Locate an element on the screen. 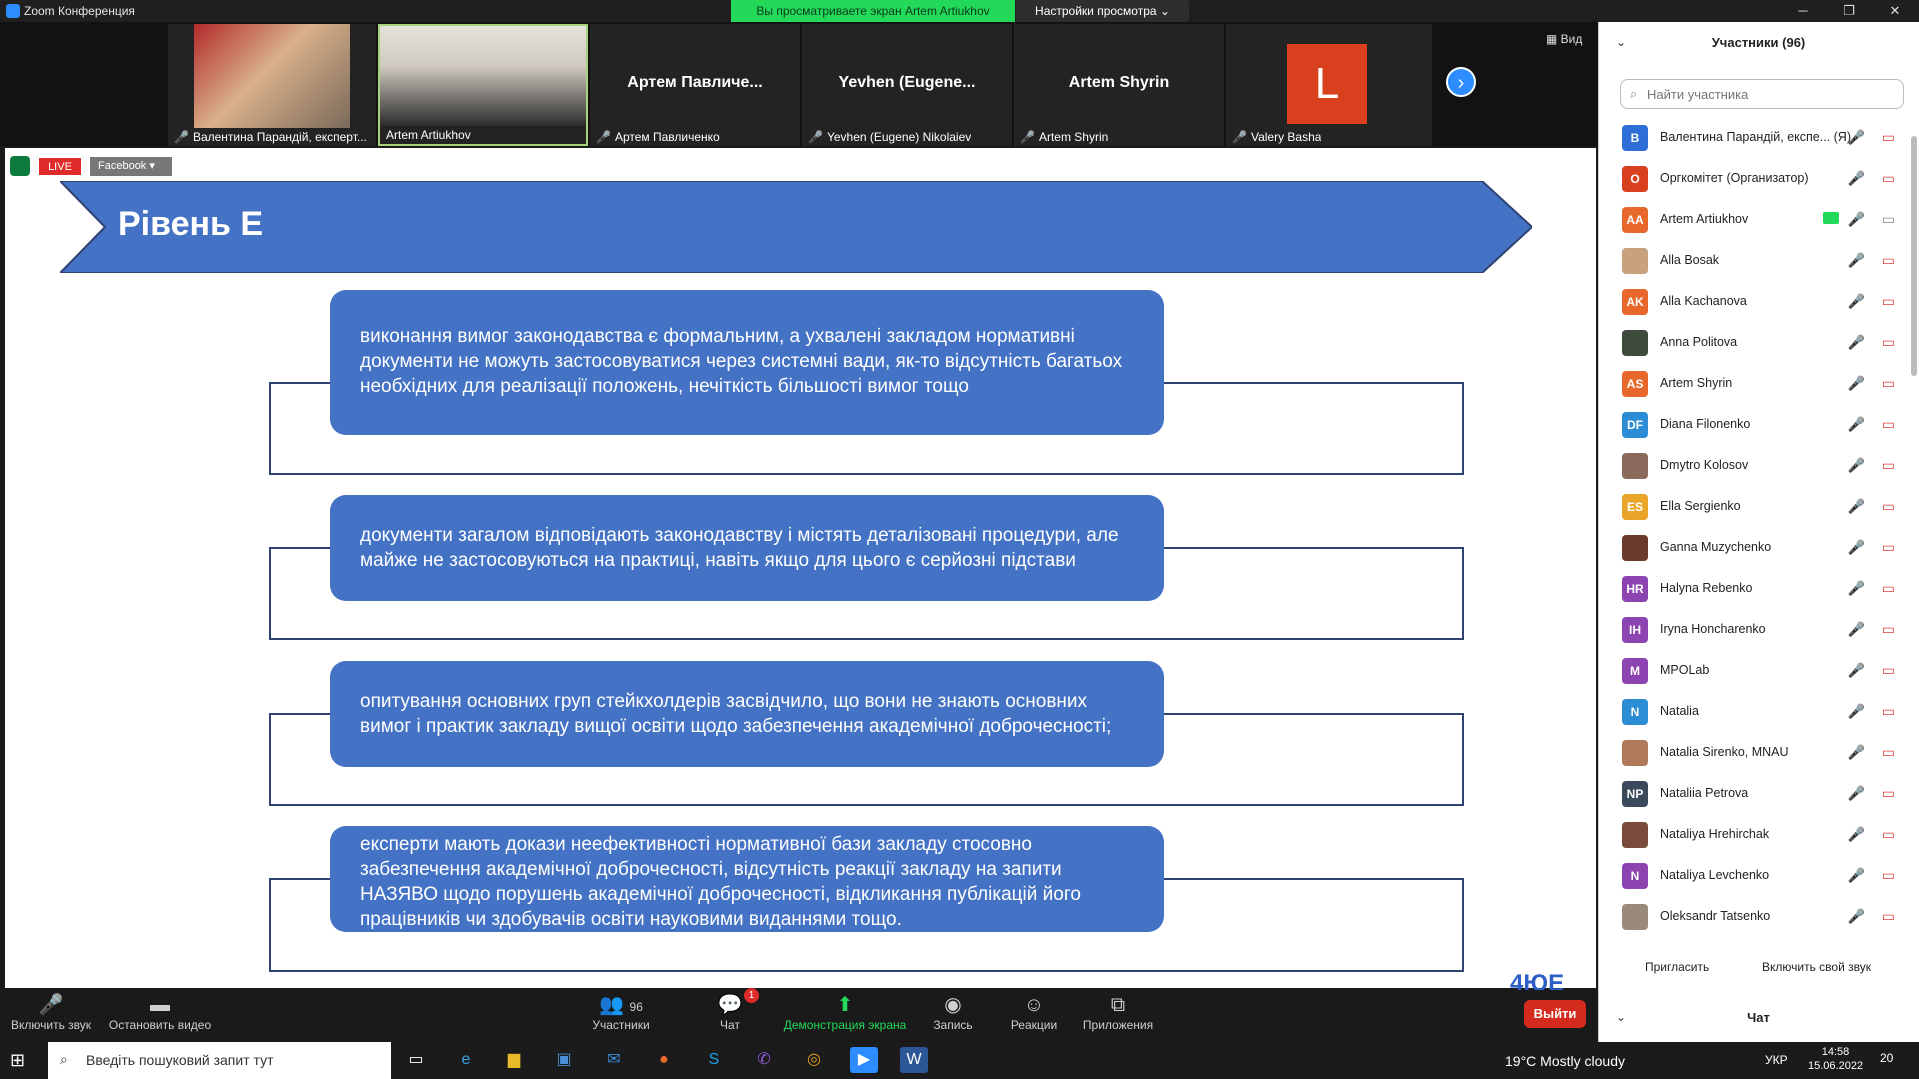 Image resolution: width=1919 pixels, height=1079 pixels. panel-title: Участники (96) is located at coordinates (1758, 42).